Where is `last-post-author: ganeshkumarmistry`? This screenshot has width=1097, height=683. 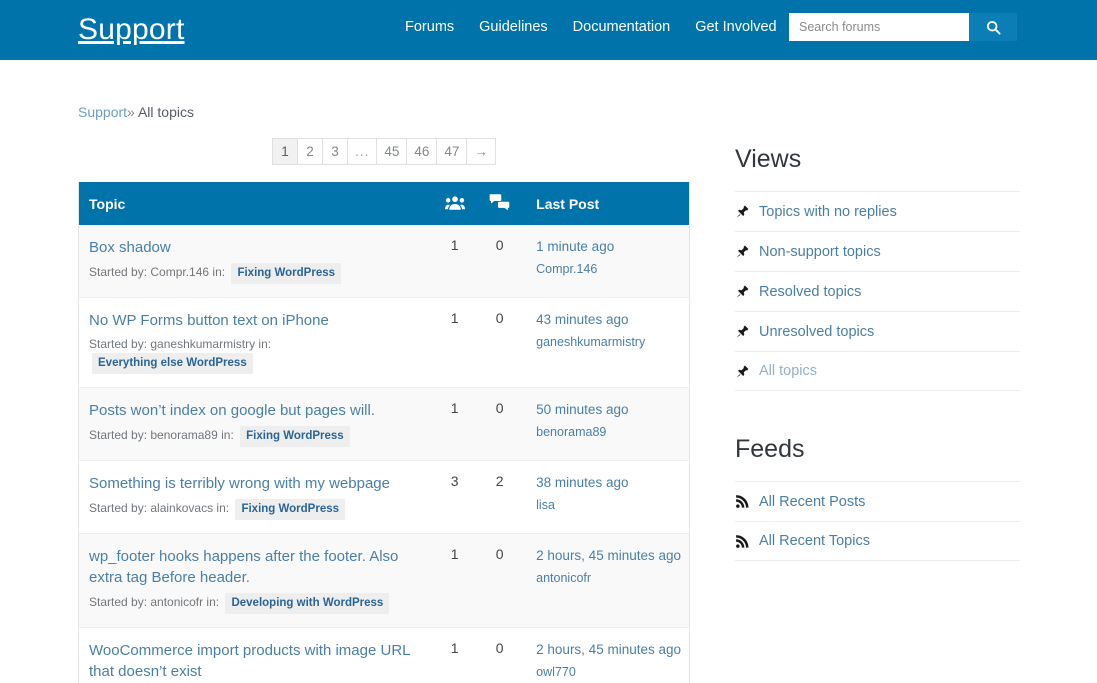
last-post-author: ganeshkumarmistry is located at coordinates (608, 342).